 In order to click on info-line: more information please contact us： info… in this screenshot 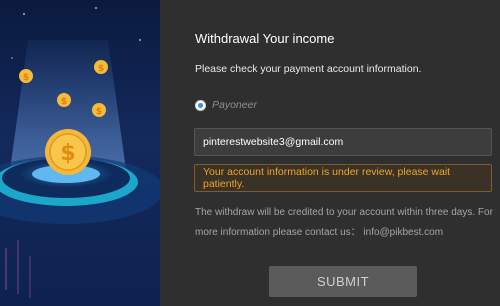, I will do `click(319, 232)`.